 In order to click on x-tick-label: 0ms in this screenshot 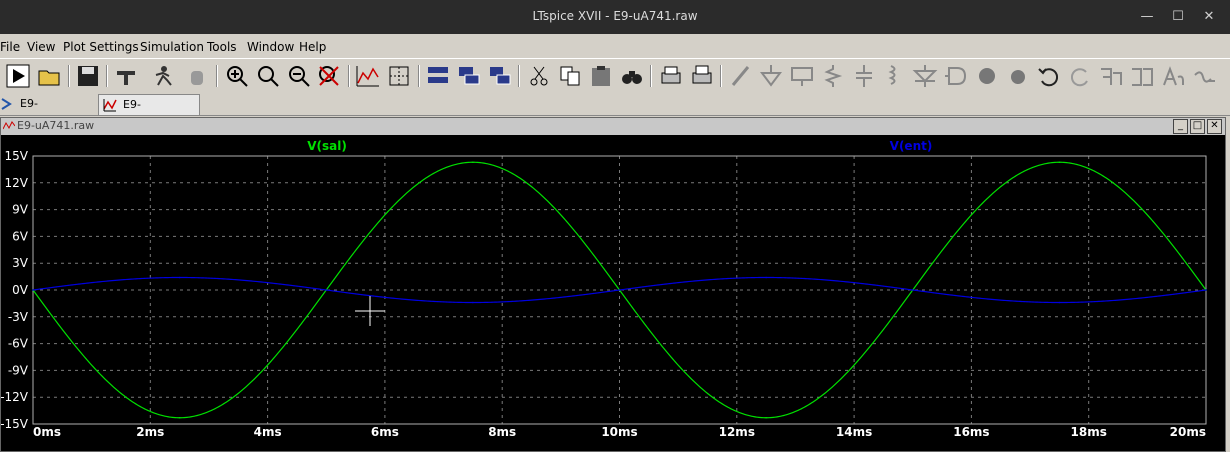, I will do `click(47, 432)`.